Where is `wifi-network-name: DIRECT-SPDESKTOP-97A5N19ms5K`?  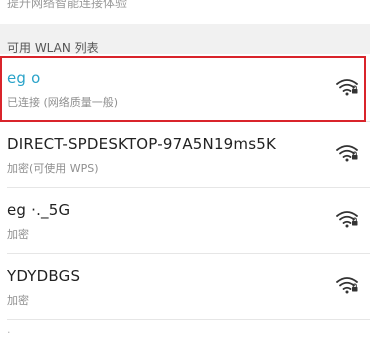
wifi-network-name: DIRECT-SPDESKTOP-97A5N19ms5K is located at coordinates (142, 144).